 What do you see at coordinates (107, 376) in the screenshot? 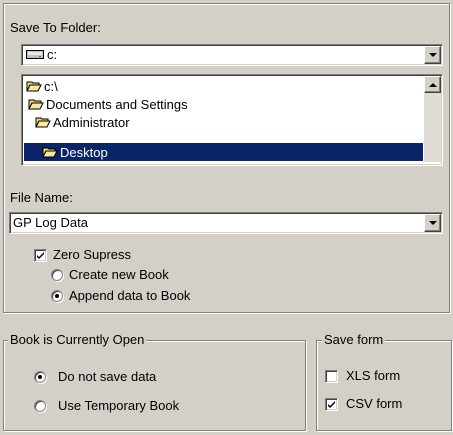
I see `do-not-save-label: Do not save data` at bounding box center [107, 376].